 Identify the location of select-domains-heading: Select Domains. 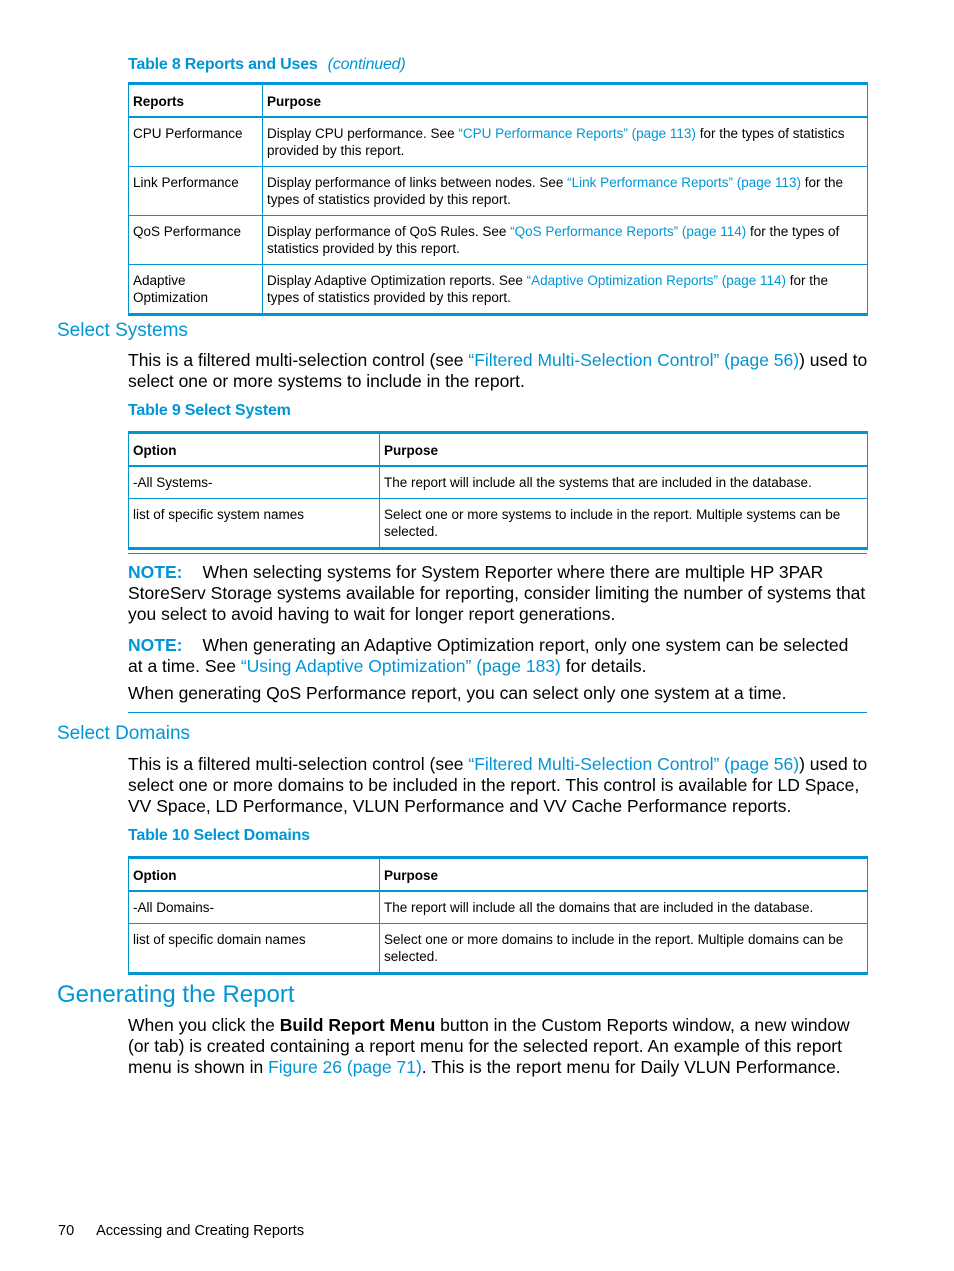
(124, 733).